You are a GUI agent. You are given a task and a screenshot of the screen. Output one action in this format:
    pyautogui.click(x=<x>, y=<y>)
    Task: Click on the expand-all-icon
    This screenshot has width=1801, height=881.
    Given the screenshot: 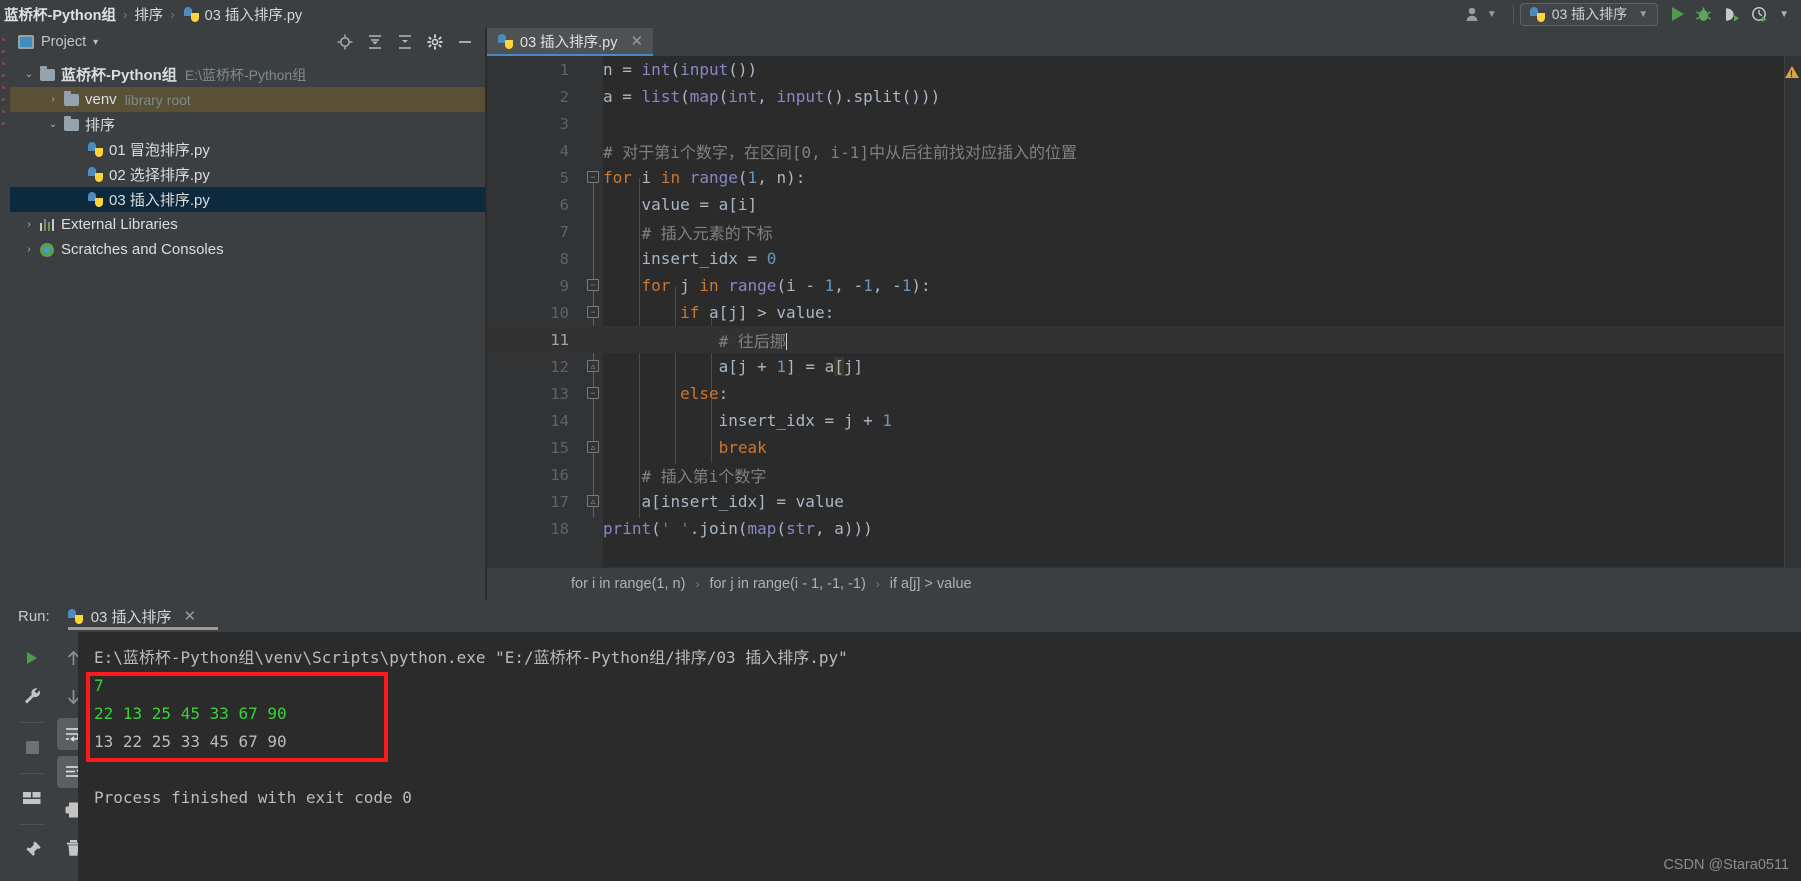 What is the action you would take?
    pyautogui.click(x=375, y=42)
    